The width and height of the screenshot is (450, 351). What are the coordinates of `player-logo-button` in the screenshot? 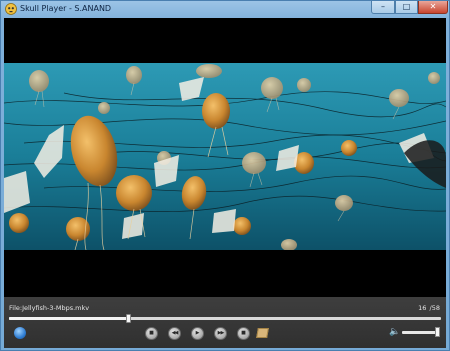 It's located at (20, 333).